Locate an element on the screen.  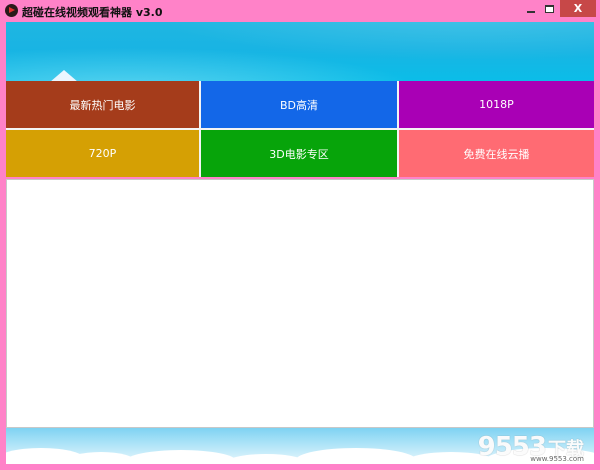
title-bar: 超碰在线视频观看神器 v3.0 X is located at coordinates (300, 11).